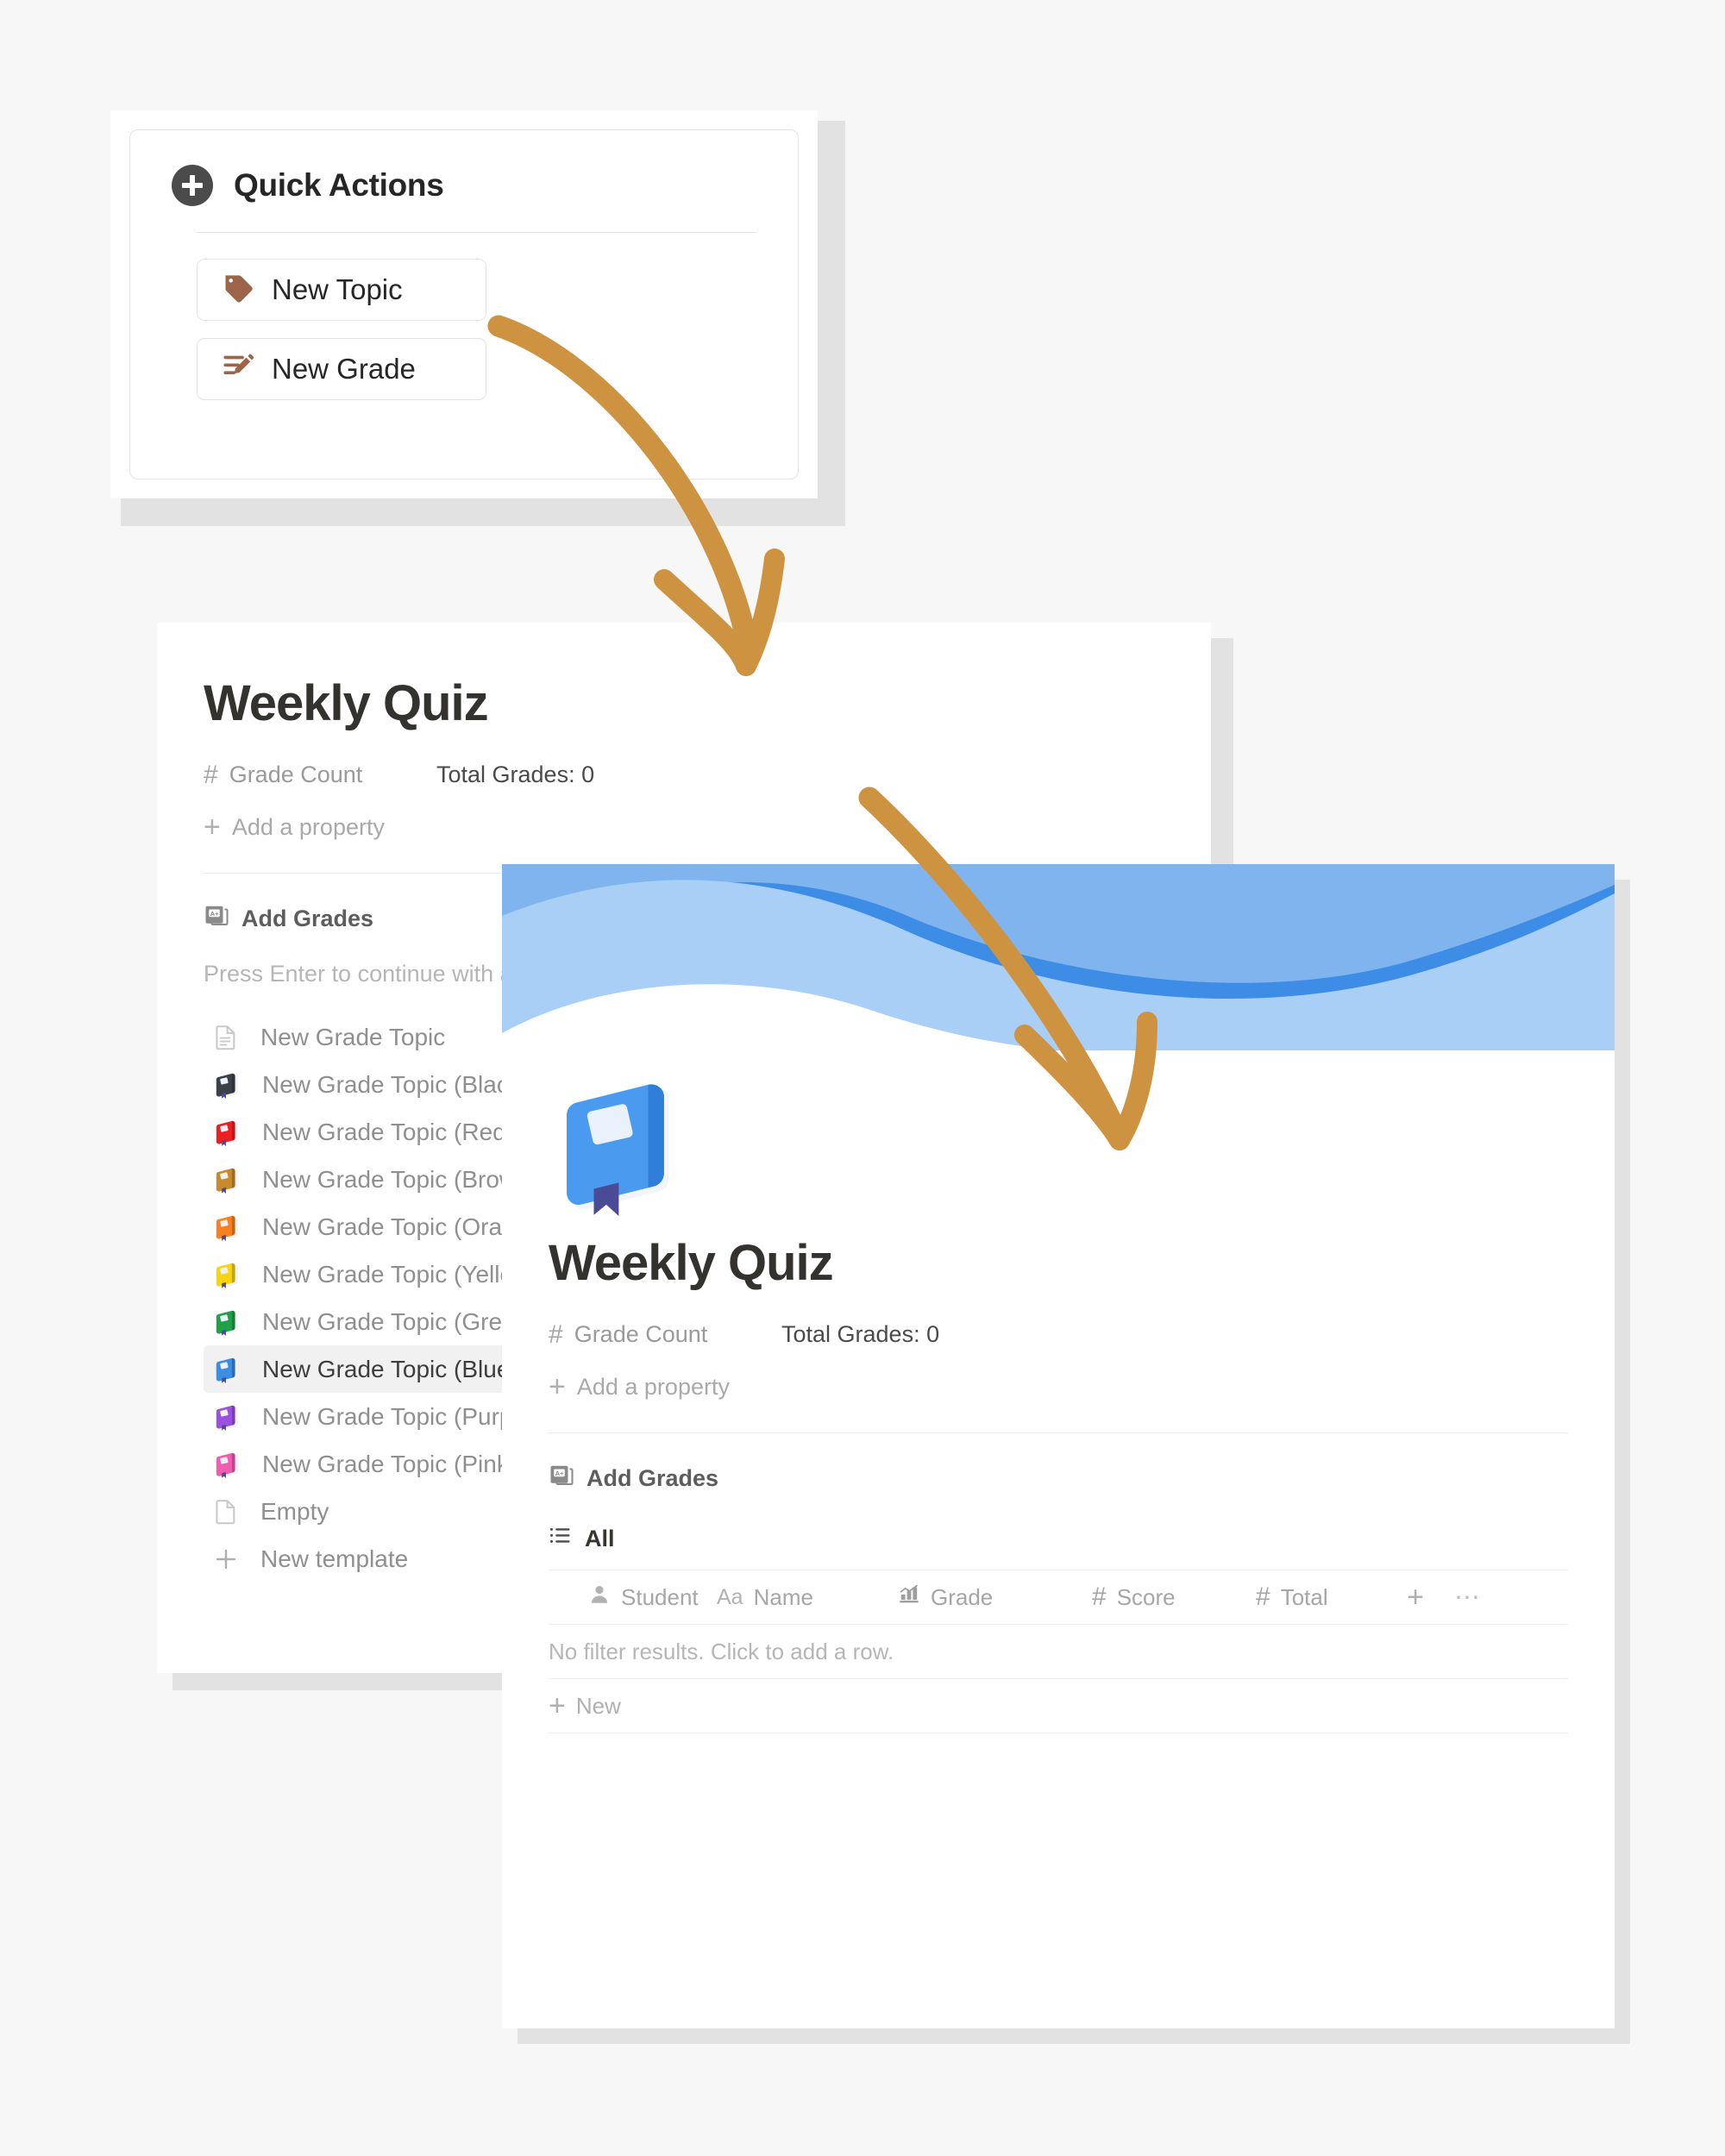 The image size is (1725, 2156). I want to click on new-grade-label: New Grade, so click(344, 369).